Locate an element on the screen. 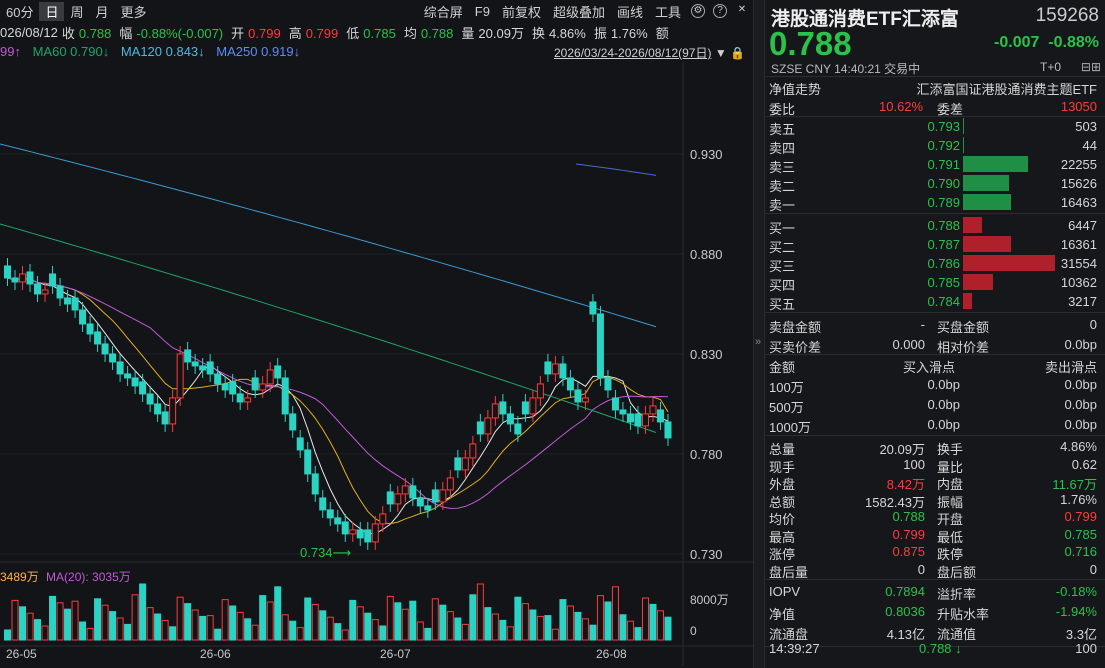  sell-amount-value: - is located at coordinates (922, 324).